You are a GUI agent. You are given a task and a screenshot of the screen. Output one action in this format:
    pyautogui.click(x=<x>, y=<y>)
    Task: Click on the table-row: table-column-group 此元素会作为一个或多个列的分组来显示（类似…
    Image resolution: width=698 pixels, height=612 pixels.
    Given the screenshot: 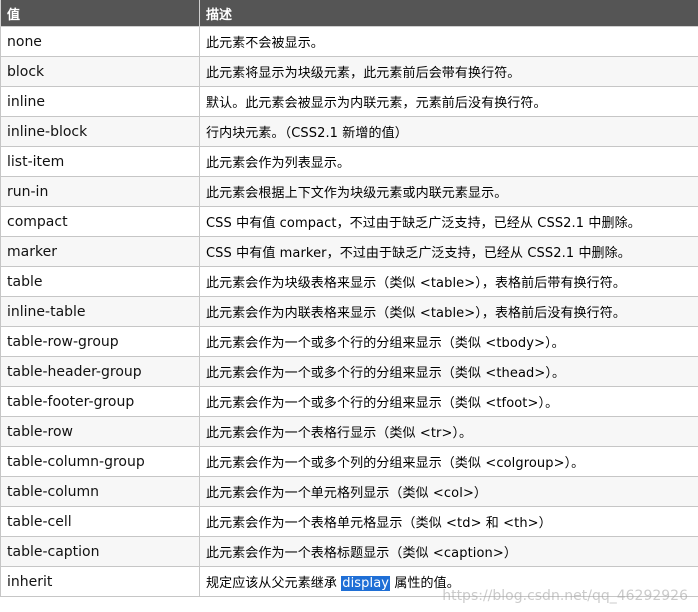 What is the action you would take?
    pyautogui.click(x=349, y=461)
    